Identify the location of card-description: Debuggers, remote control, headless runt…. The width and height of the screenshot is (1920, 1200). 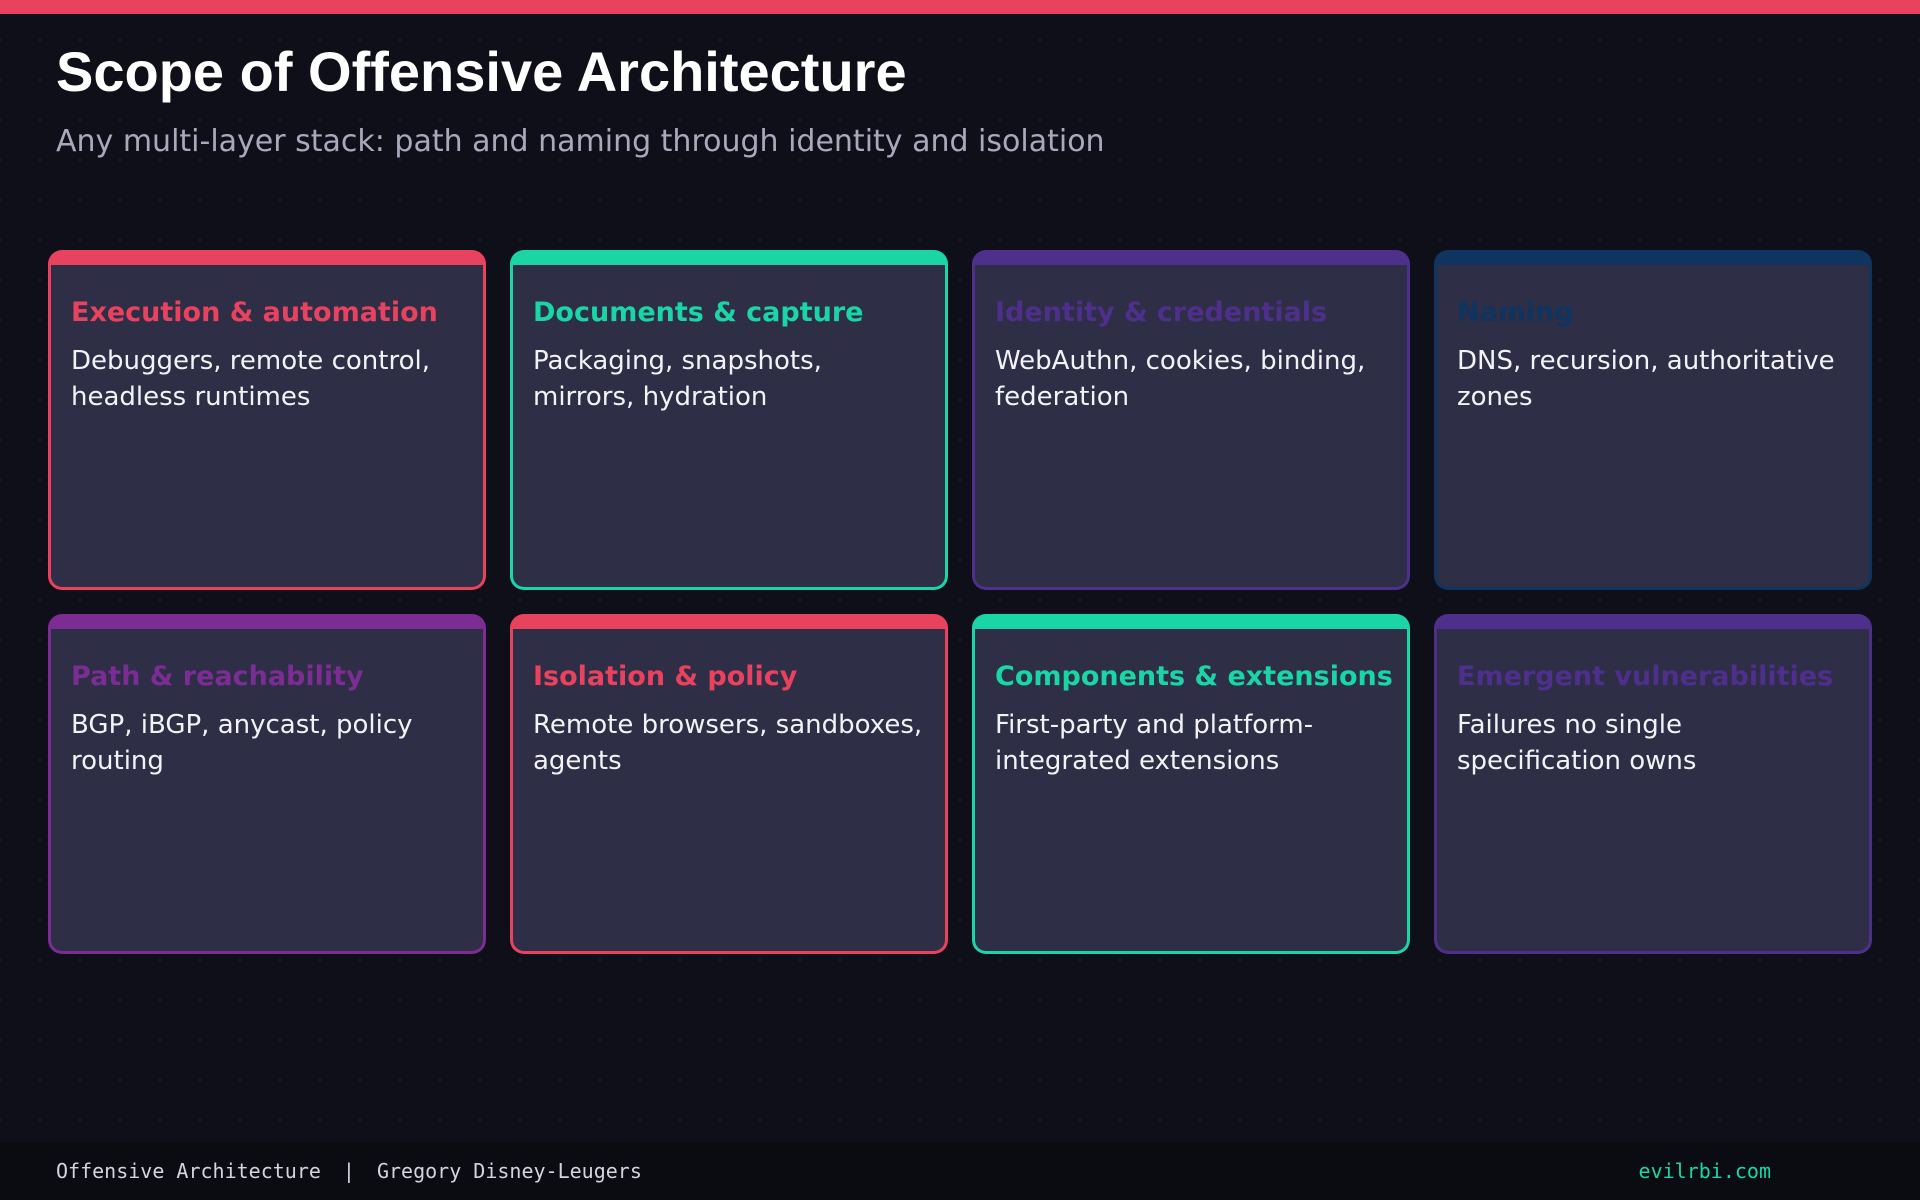
(250, 379).